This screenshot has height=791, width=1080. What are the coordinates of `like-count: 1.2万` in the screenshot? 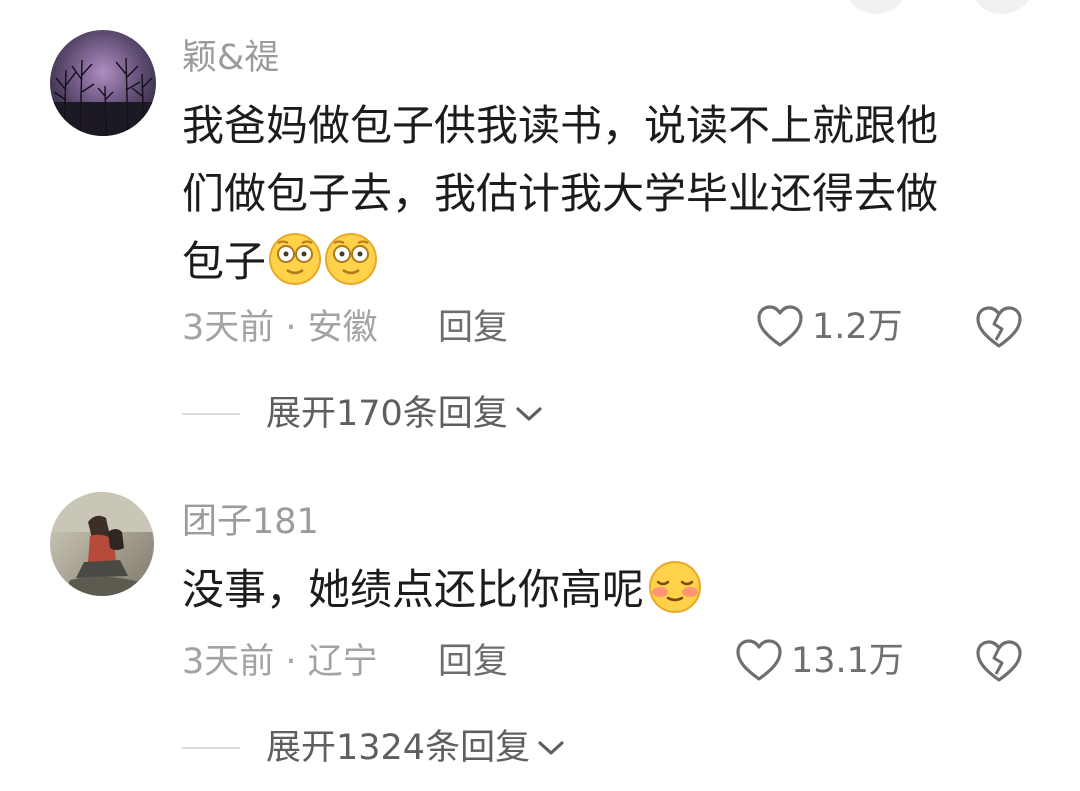 It's located at (857, 327).